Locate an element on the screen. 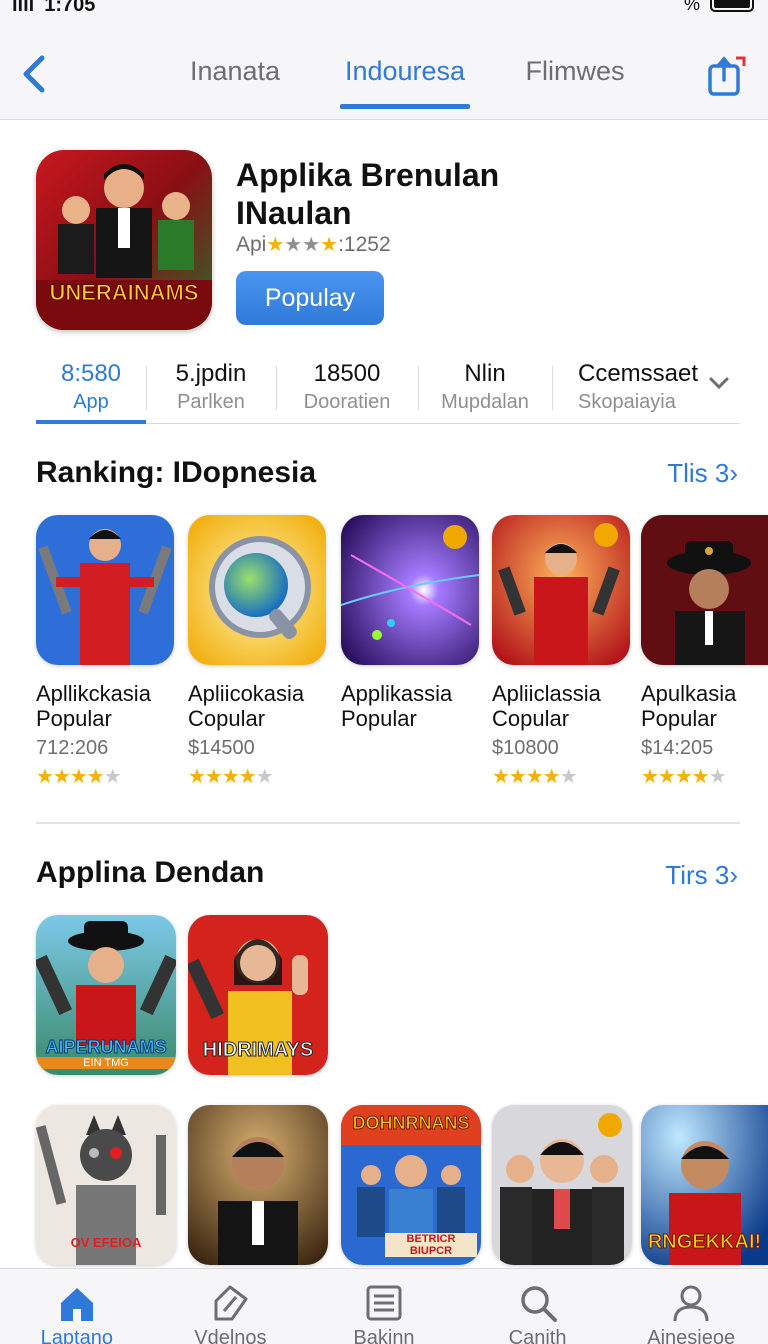  app-icon-text: OV EFEIOA is located at coordinates (106, 1242).